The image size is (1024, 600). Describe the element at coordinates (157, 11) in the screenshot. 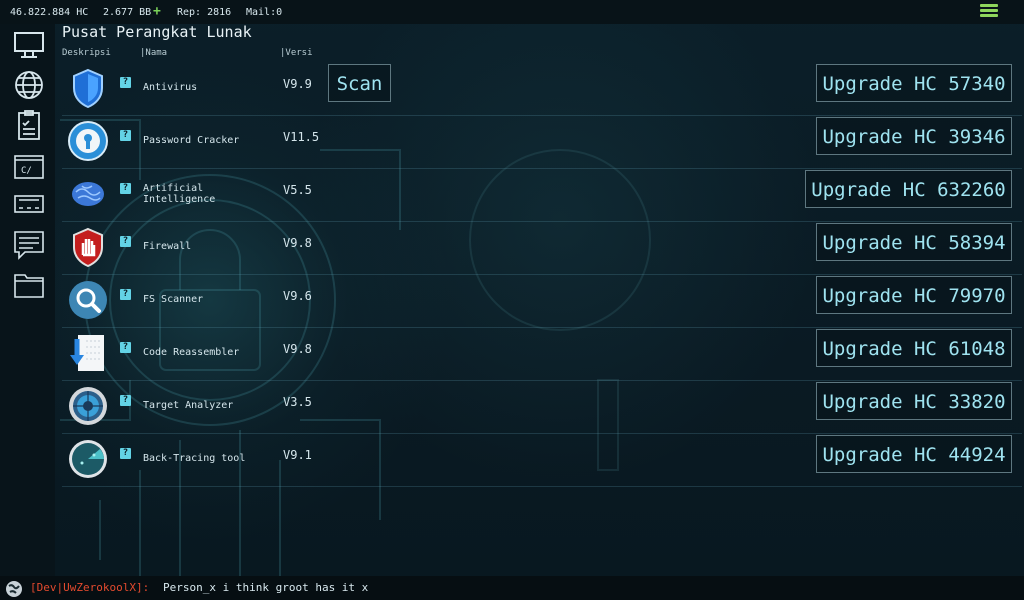

I see `add-currency-icon: +` at that location.